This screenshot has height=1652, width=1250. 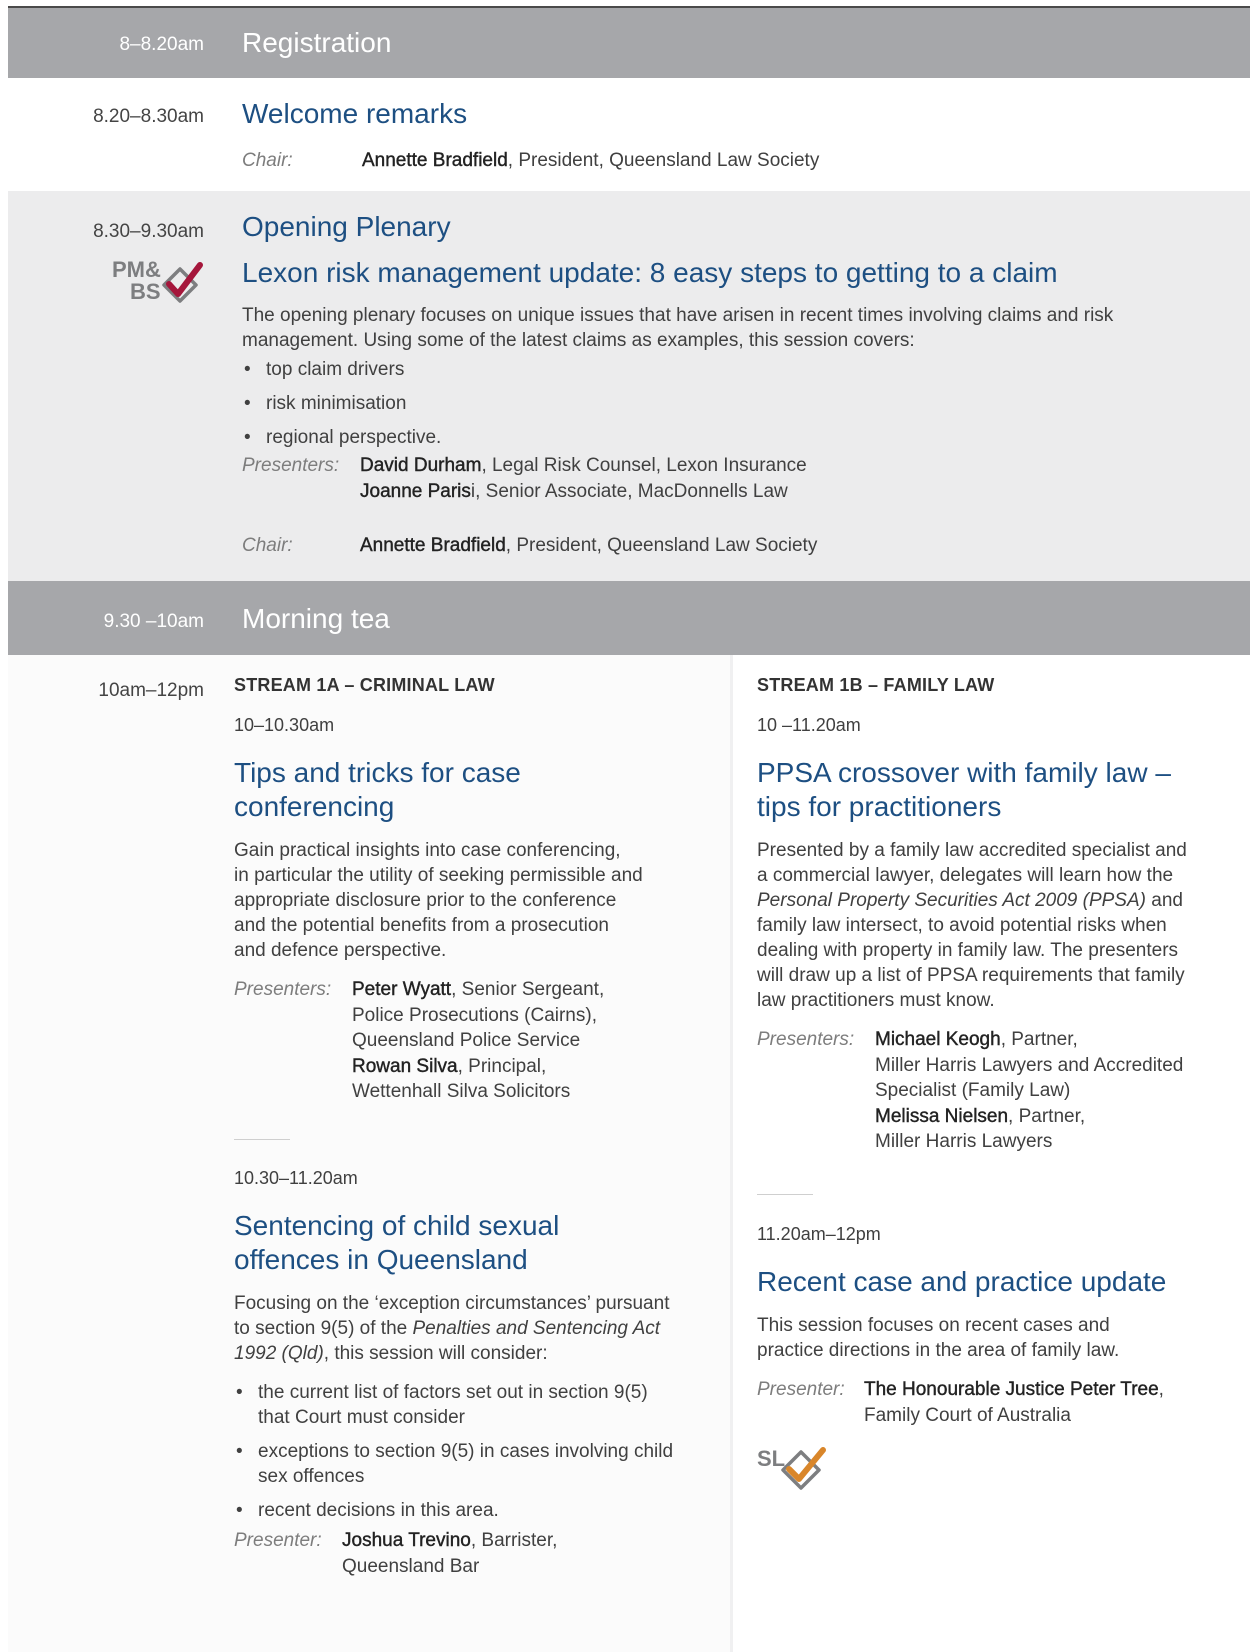 What do you see at coordinates (1011, 1389) in the screenshot?
I see `presenter-name: The Honourable Justice Peter Tree` at bounding box center [1011, 1389].